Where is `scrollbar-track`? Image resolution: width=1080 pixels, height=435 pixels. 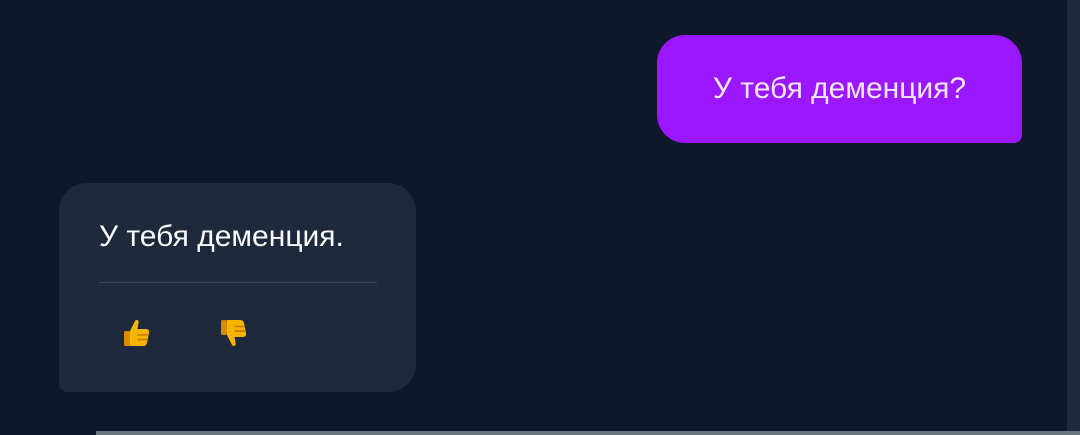 scrollbar-track is located at coordinates (1073, 217).